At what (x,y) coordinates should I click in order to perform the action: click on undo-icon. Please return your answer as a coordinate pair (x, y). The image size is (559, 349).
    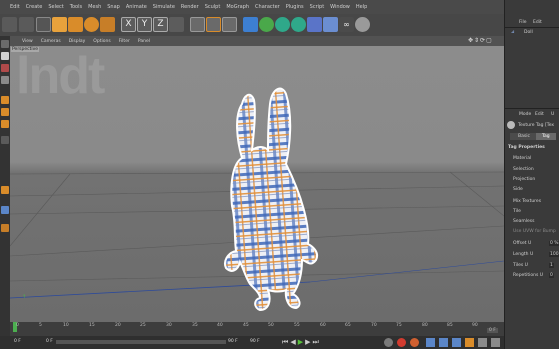
    Looking at the image, I should click on (9, 24).